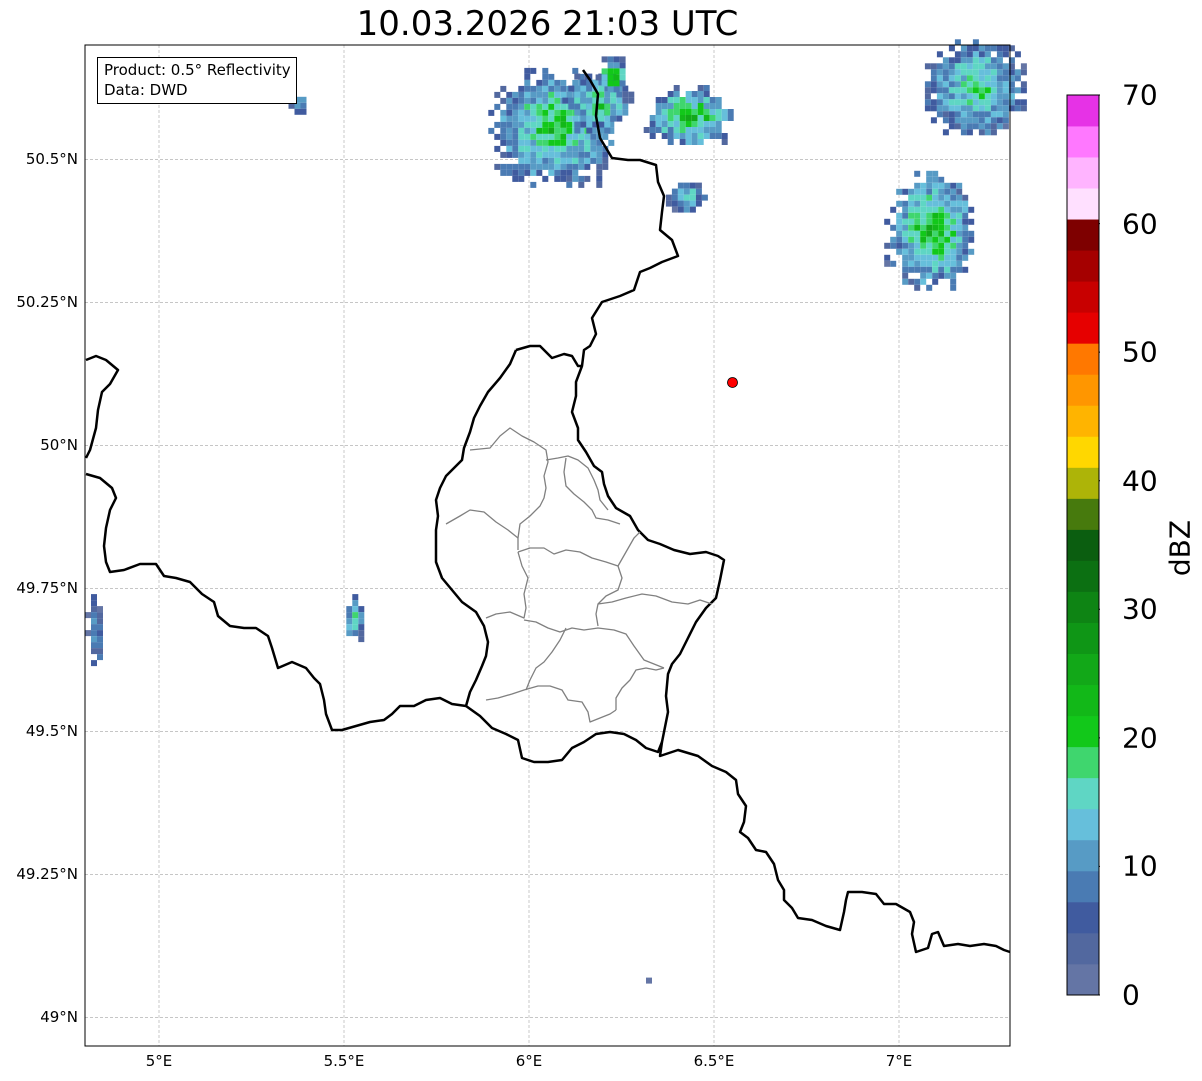 The image size is (1202, 1081). Describe the element at coordinates (899, 1061) in the screenshot. I see `longitude-tick-label: 7°E` at that location.